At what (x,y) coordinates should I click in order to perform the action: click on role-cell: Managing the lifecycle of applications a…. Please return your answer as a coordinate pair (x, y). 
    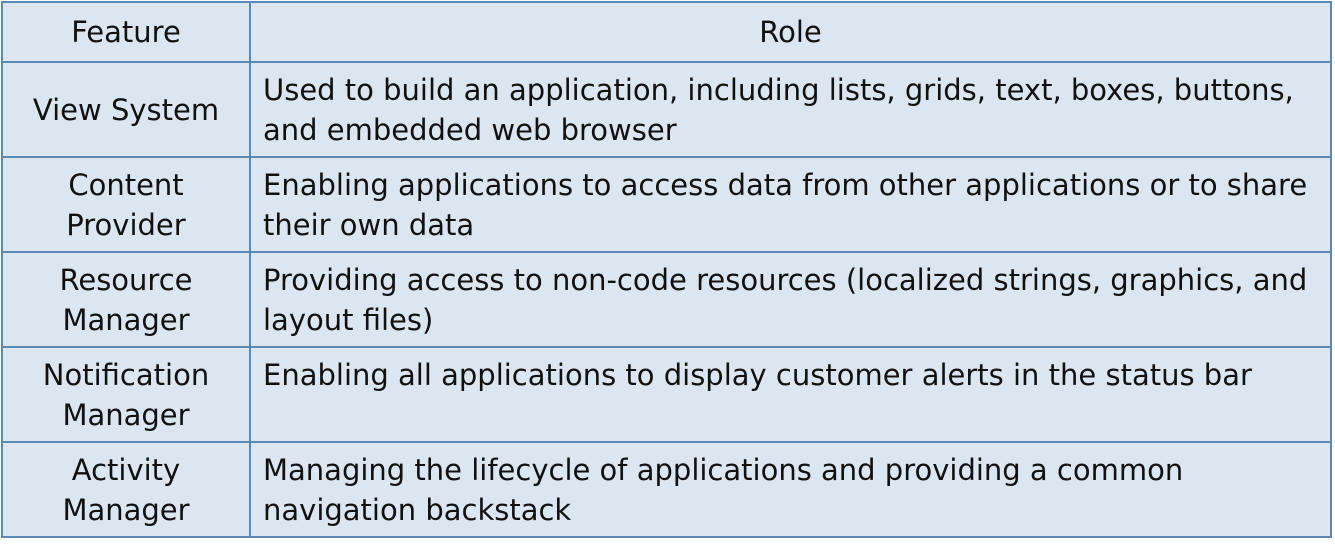
    Looking at the image, I should click on (790, 489).